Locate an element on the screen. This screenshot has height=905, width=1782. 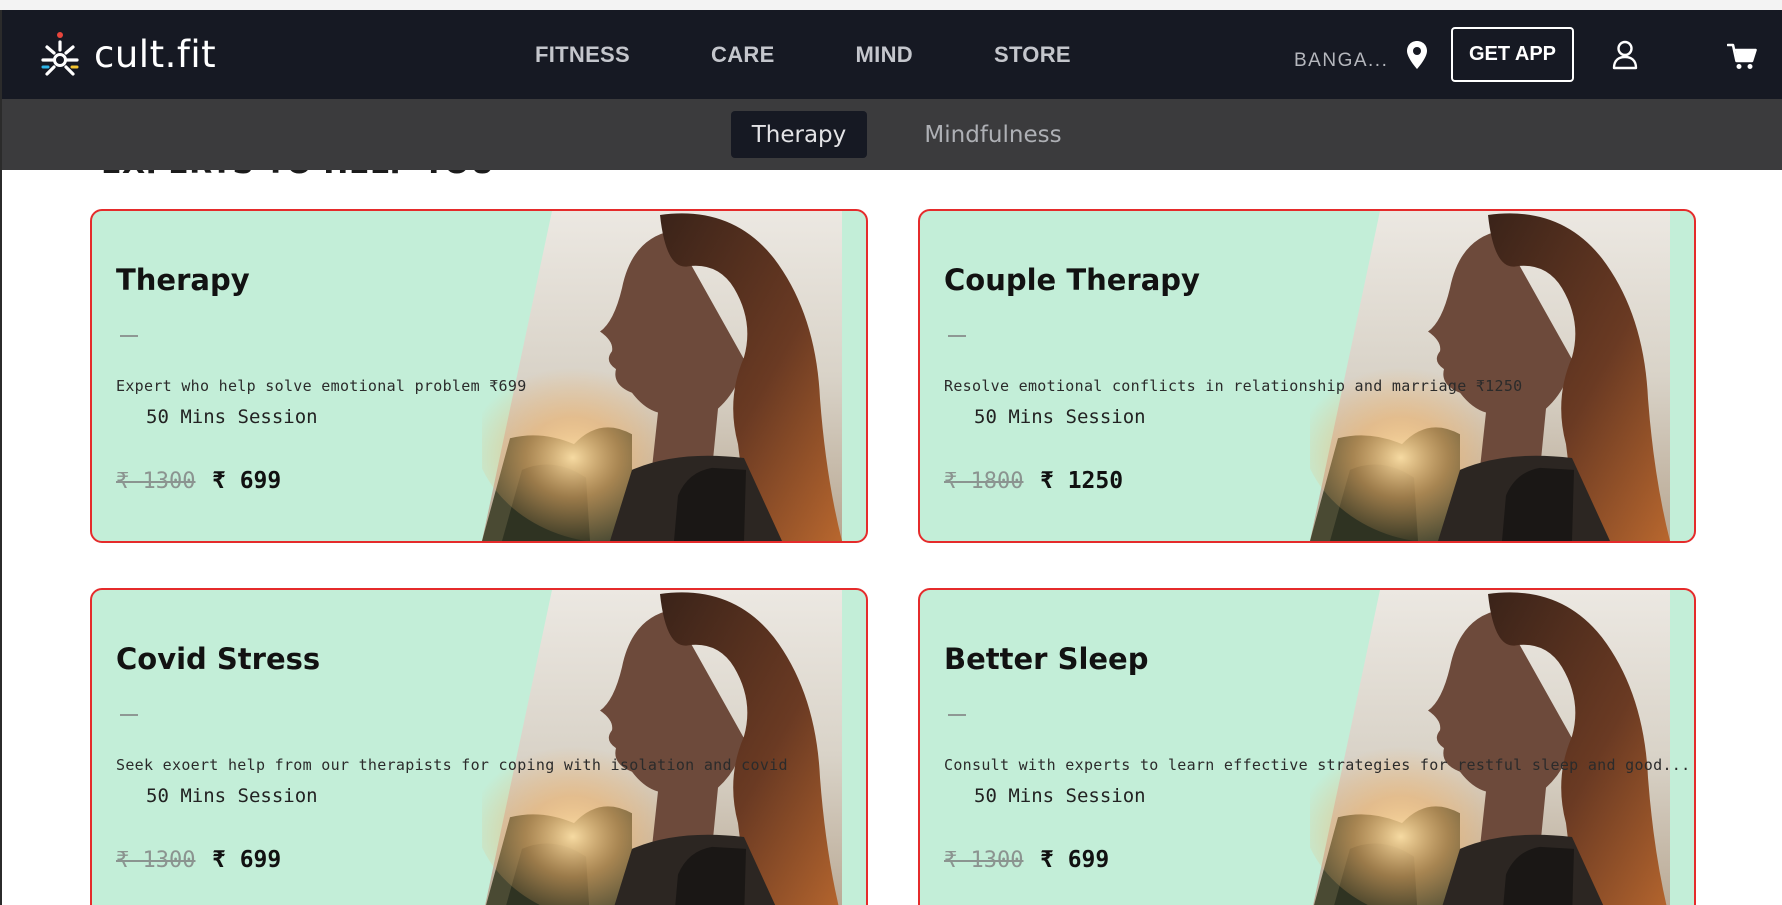
original-price: ₹ 1800 is located at coordinates (984, 481).